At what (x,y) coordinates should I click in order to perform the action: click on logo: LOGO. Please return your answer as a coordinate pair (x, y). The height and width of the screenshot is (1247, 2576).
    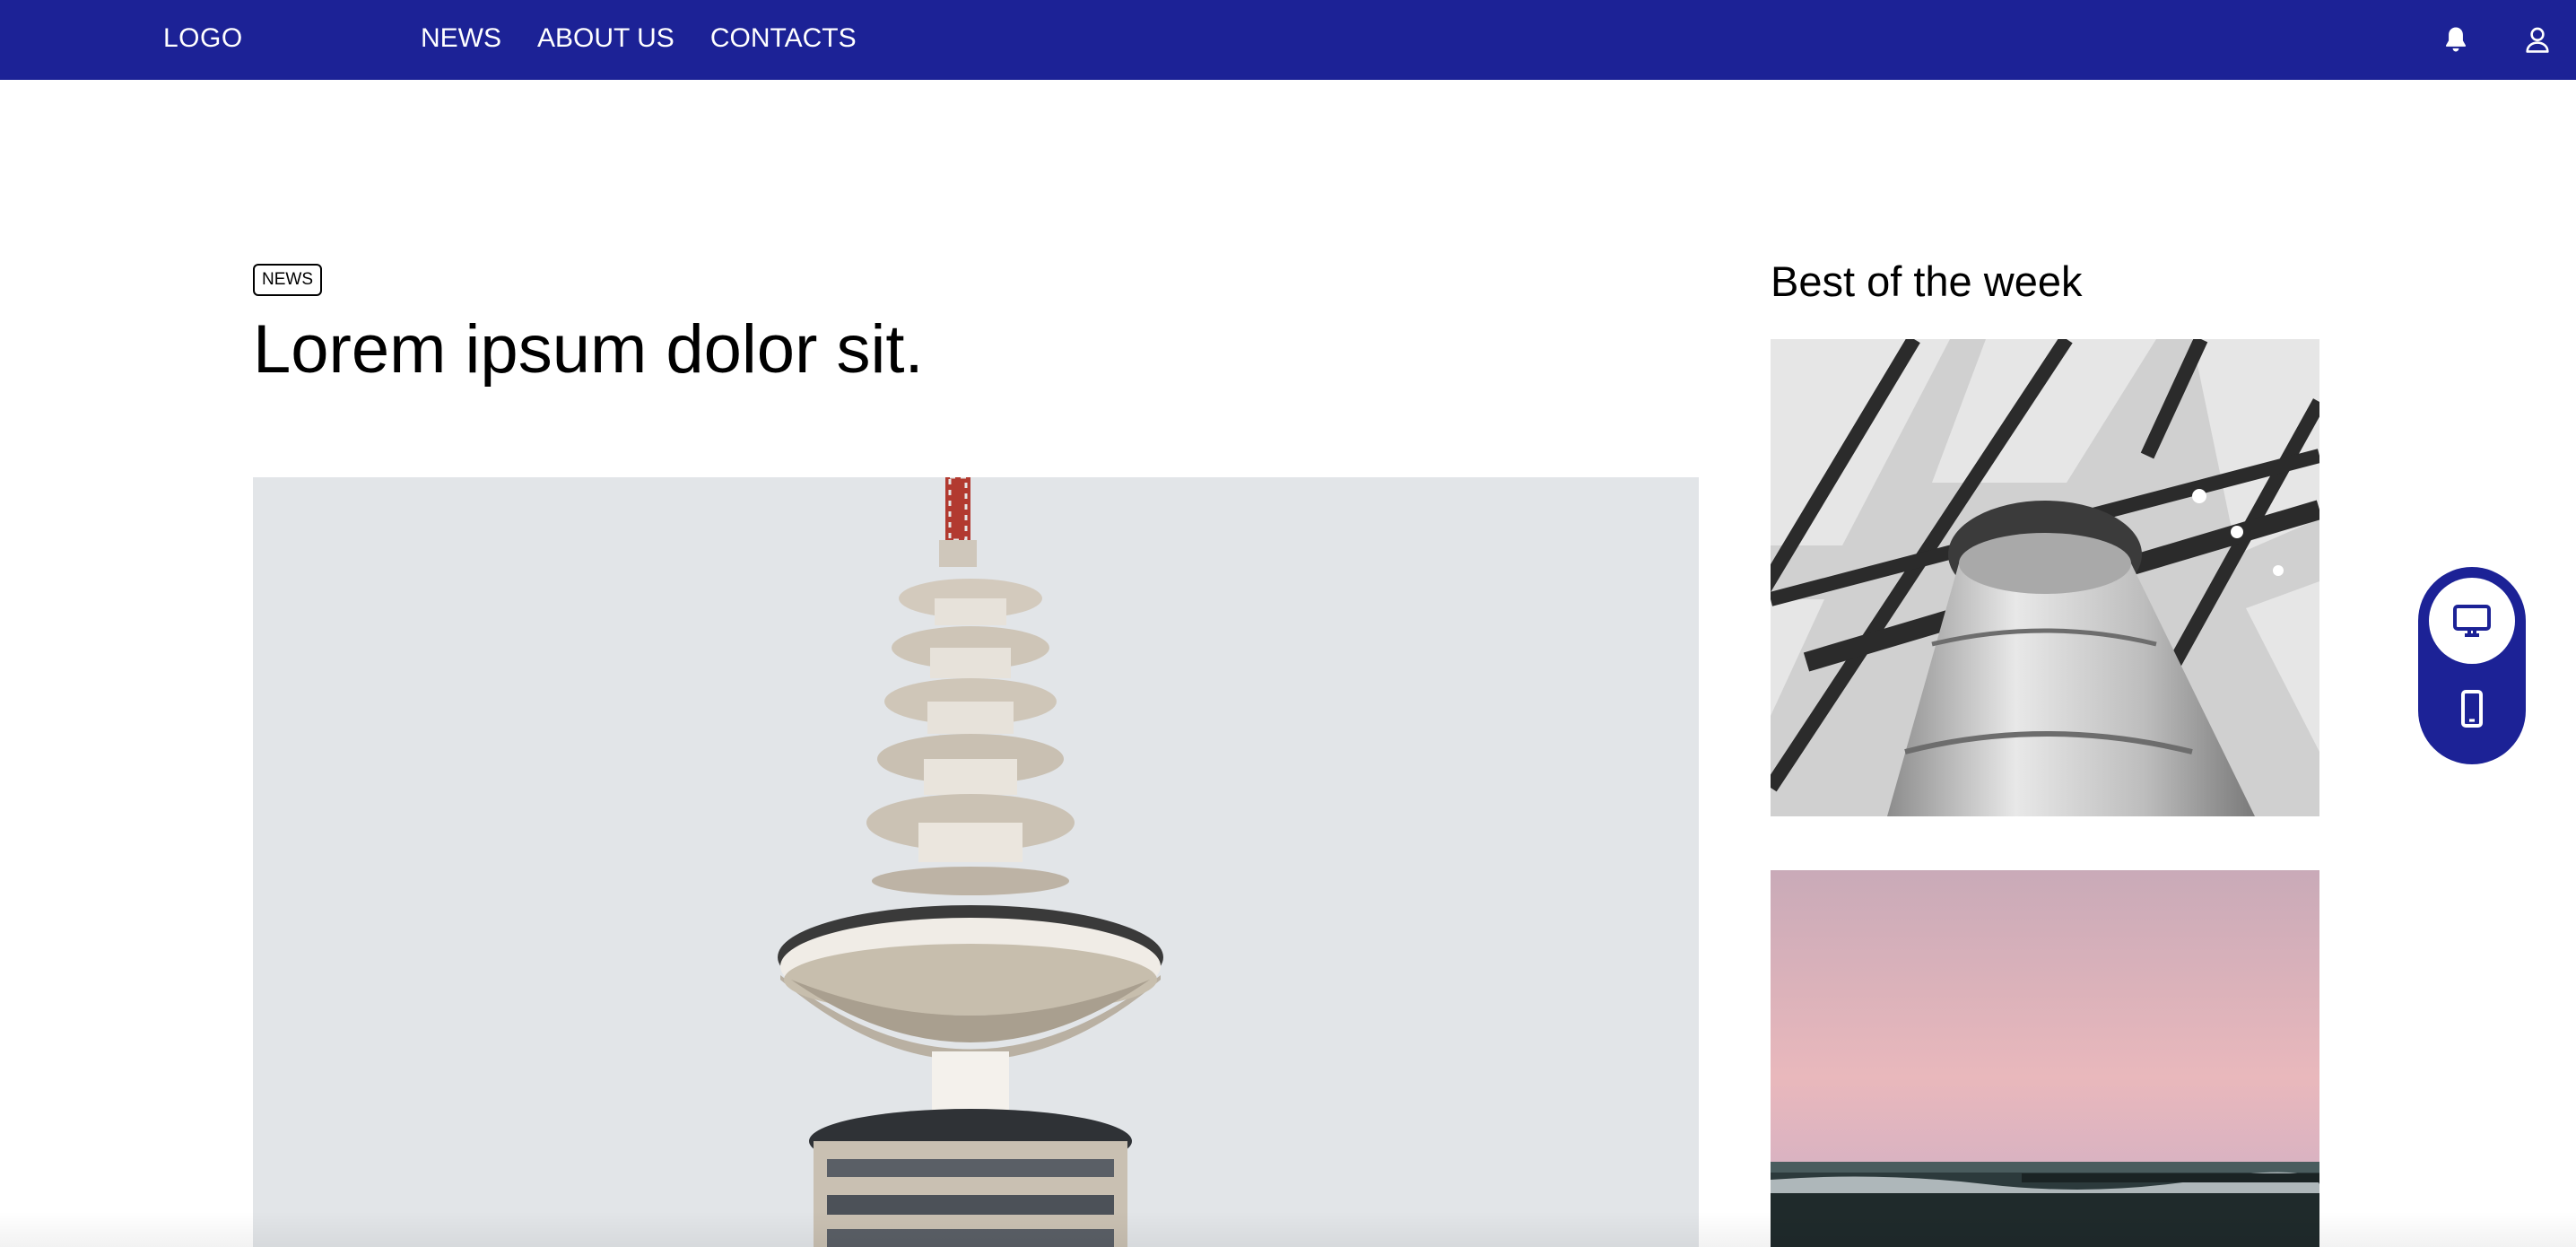
    Looking at the image, I should click on (203, 38).